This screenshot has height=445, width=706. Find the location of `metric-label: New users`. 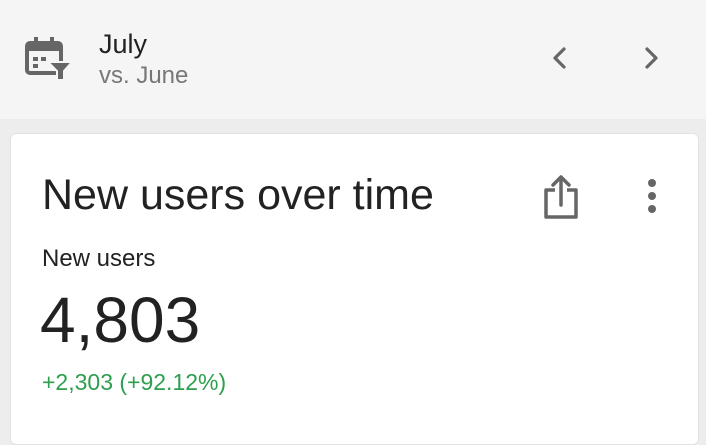

metric-label: New users is located at coordinates (99, 258).